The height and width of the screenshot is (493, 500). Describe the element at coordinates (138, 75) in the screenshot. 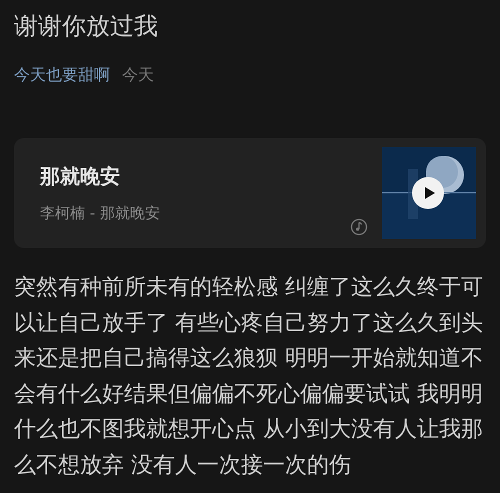

I see `post-time: 今天` at that location.